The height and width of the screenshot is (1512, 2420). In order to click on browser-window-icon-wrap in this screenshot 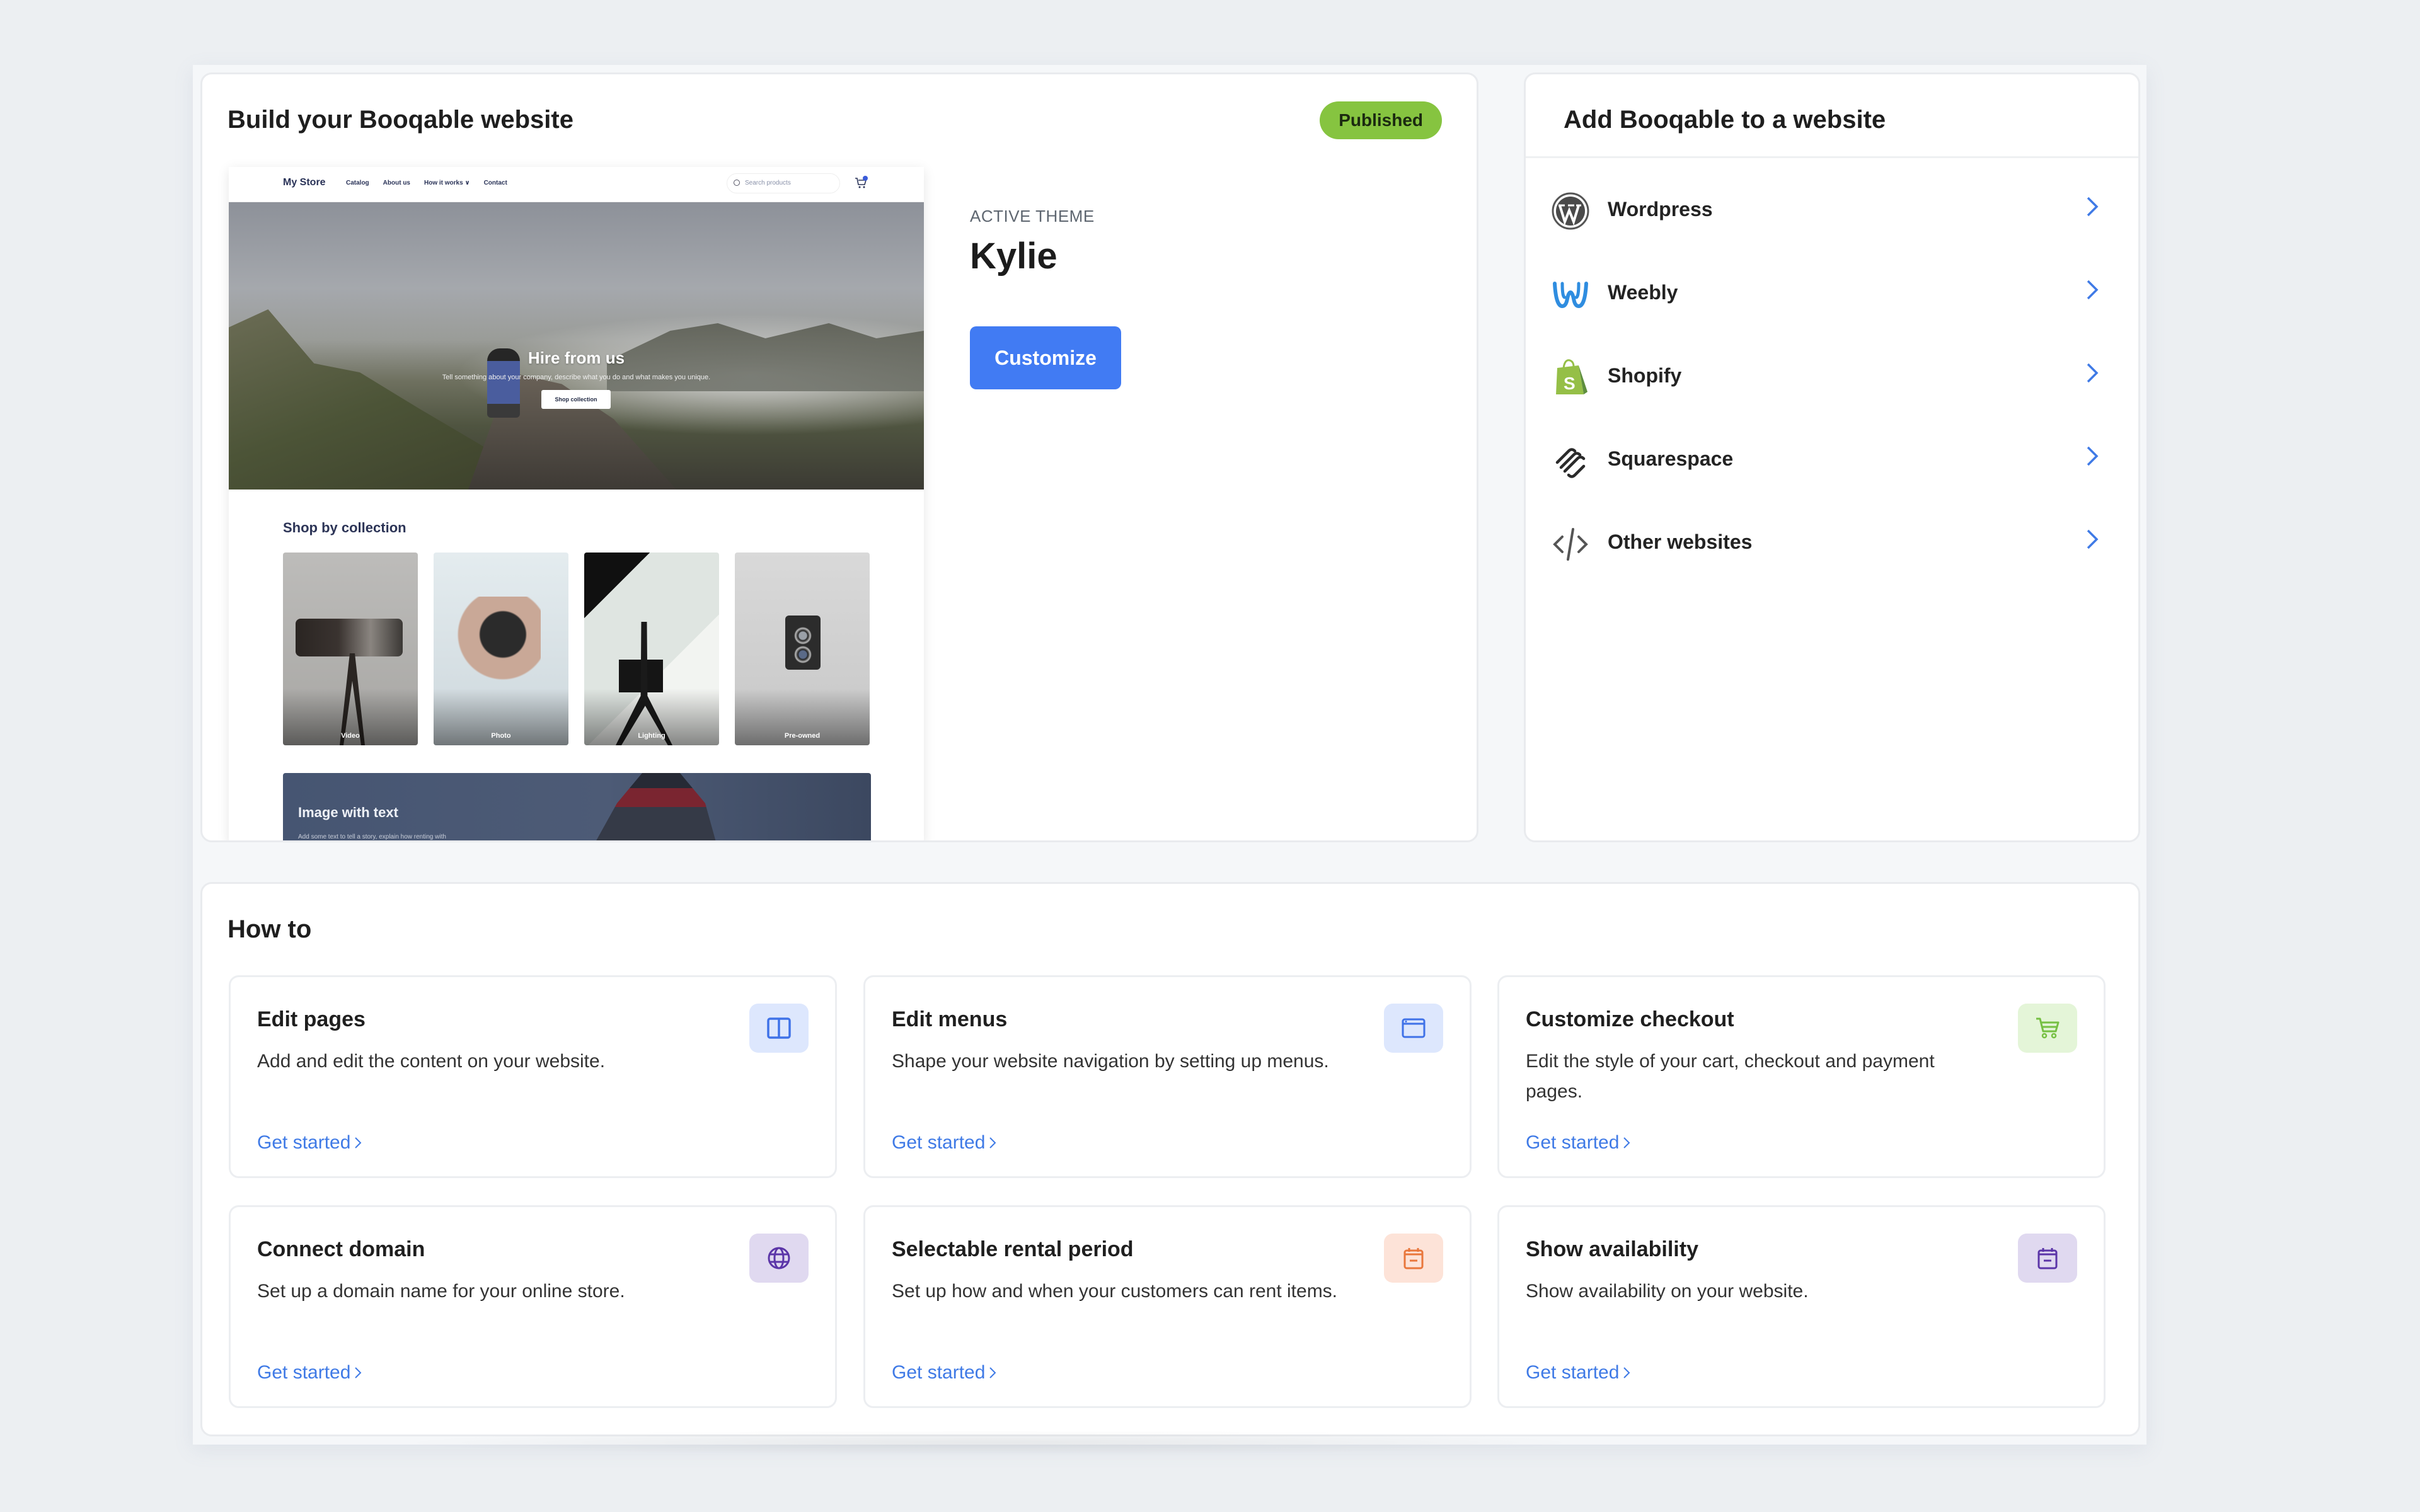, I will do `click(1414, 1028)`.